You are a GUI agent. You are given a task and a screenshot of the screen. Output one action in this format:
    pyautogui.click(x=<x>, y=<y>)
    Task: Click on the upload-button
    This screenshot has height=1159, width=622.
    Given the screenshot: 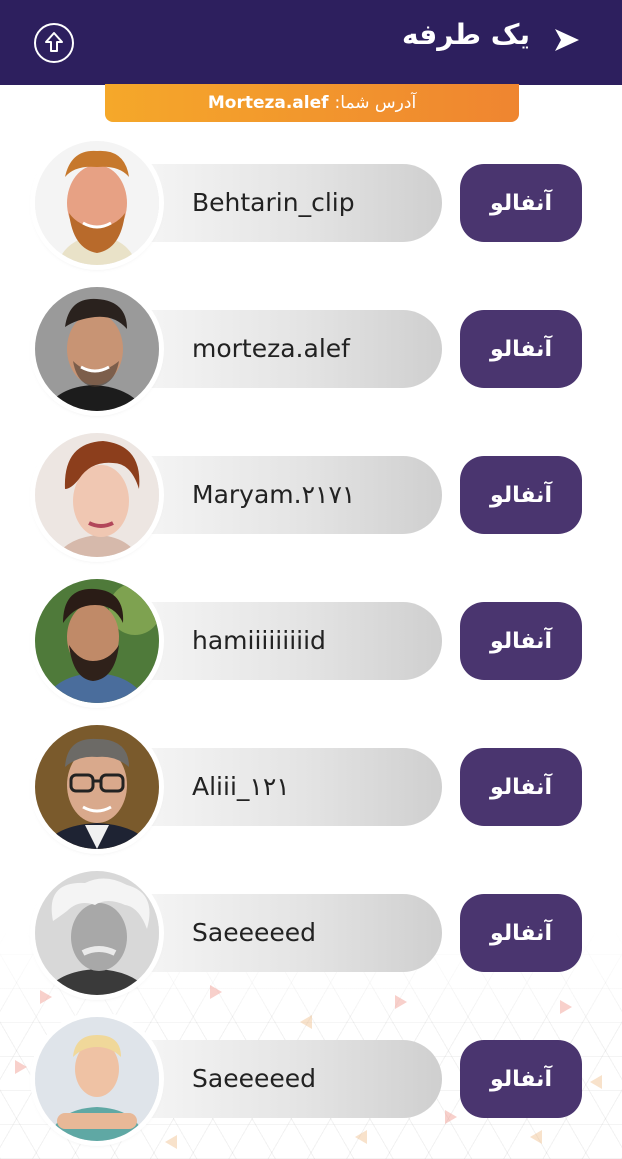 What is the action you would take?
    pyautogui.click(x=54, y=43)
    